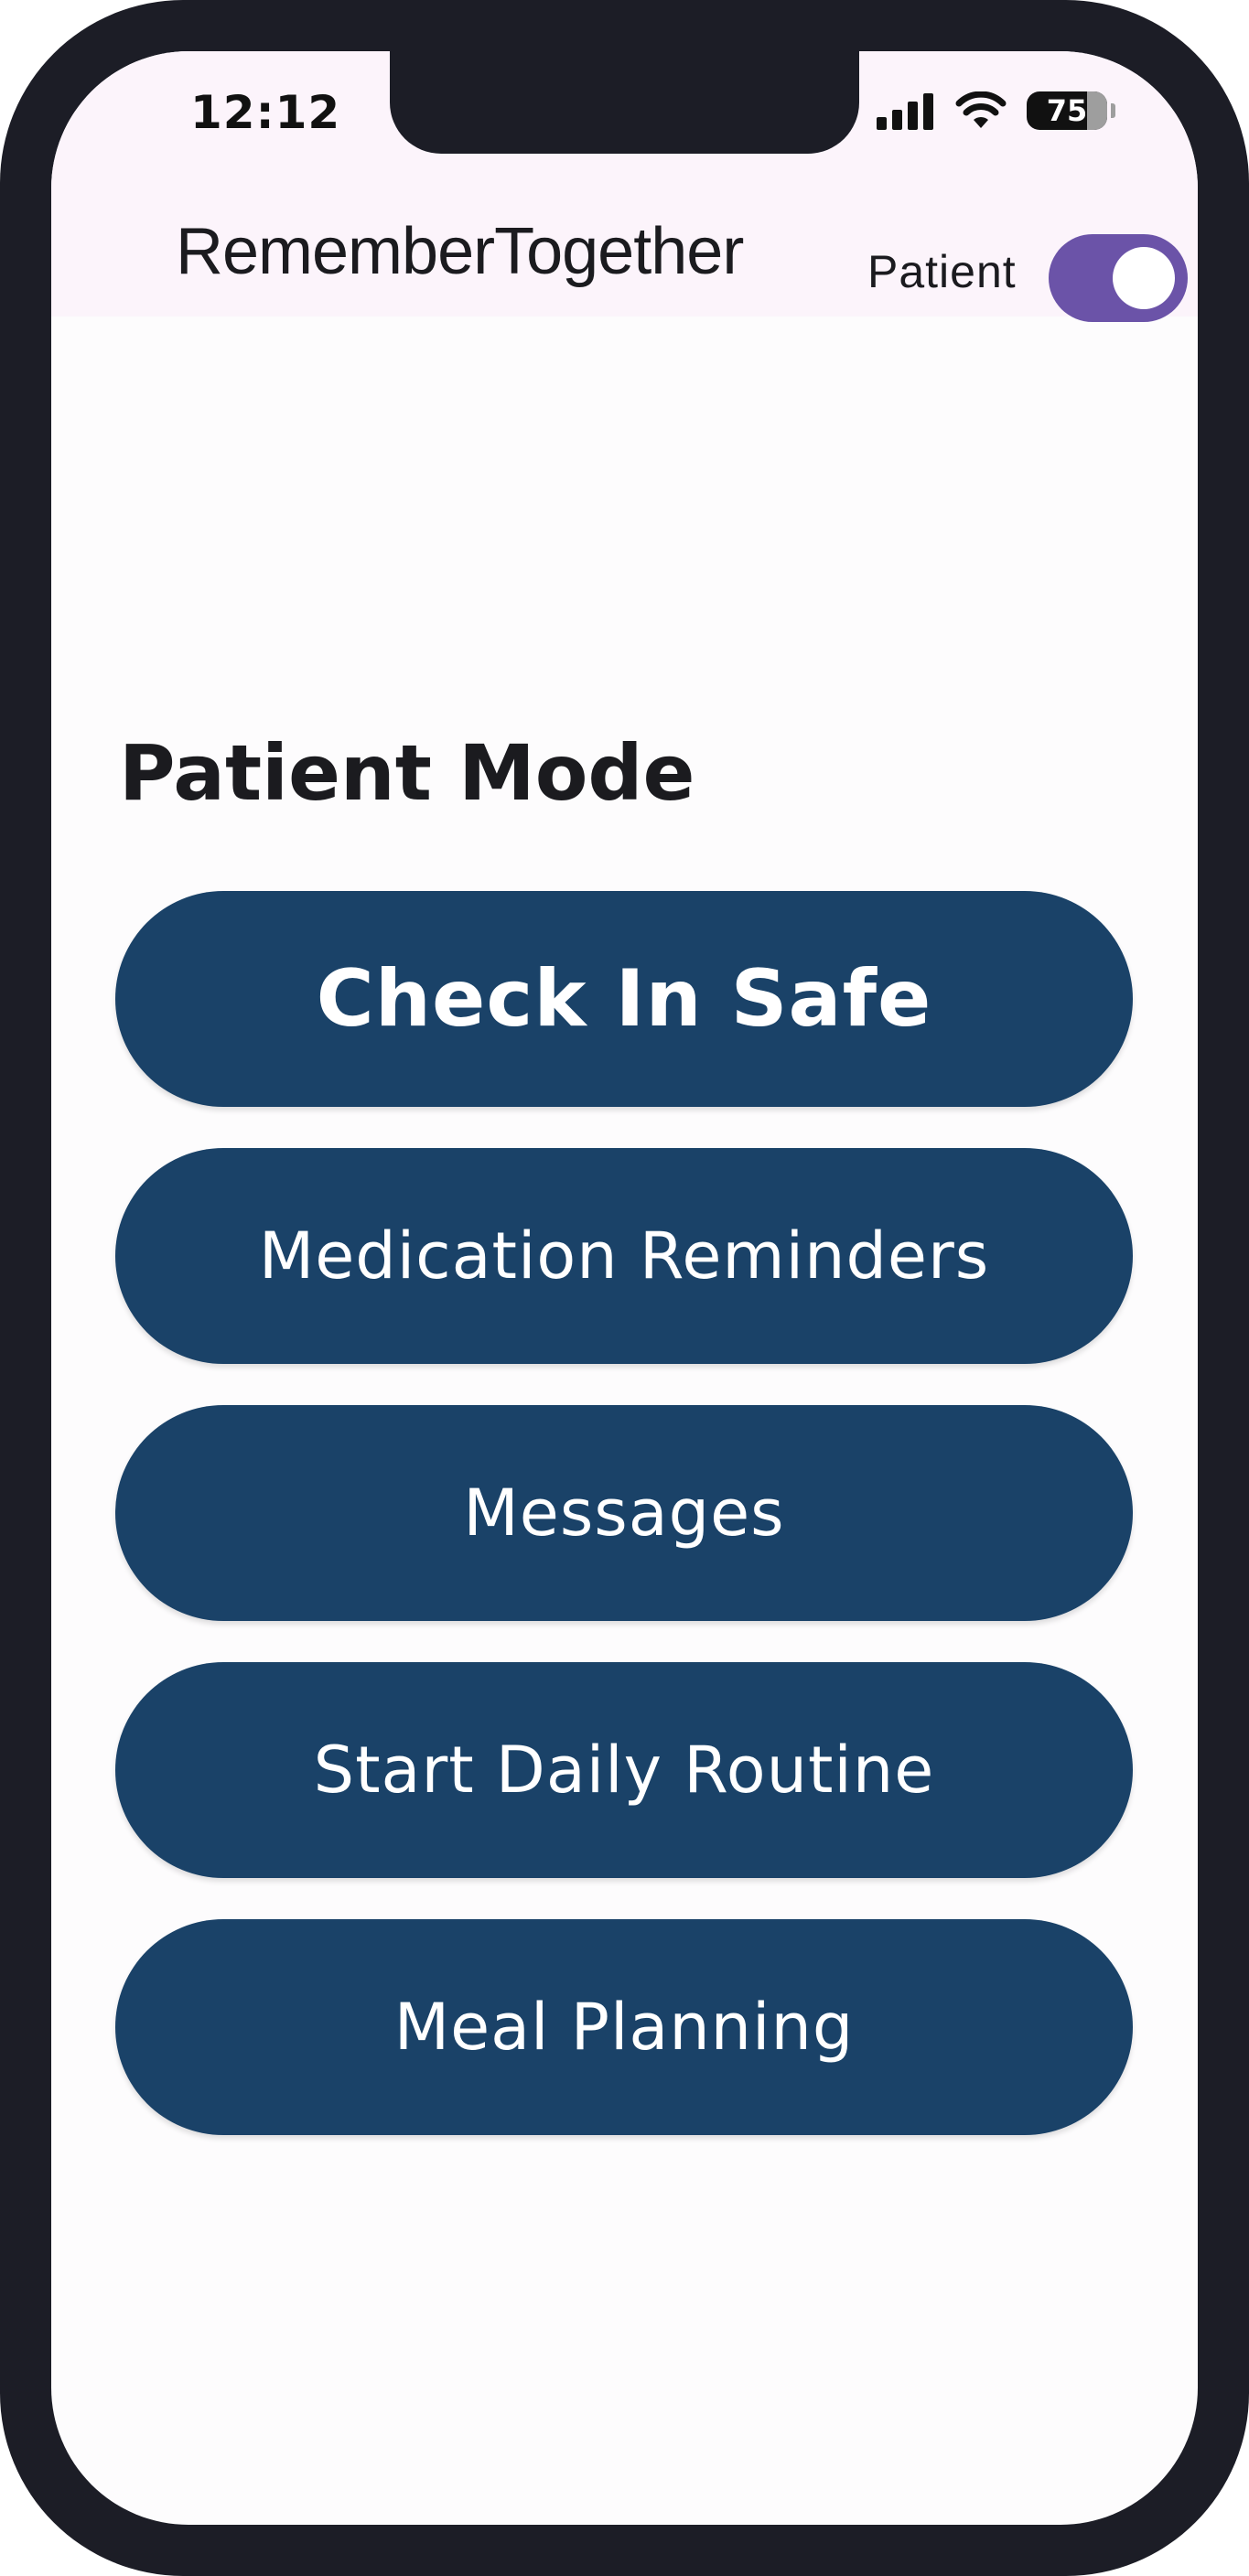  Describe the element at coordinates (624, 1770) in the screenshot. I see `start-daily-routine-button: Start Daily Routine` at that location.